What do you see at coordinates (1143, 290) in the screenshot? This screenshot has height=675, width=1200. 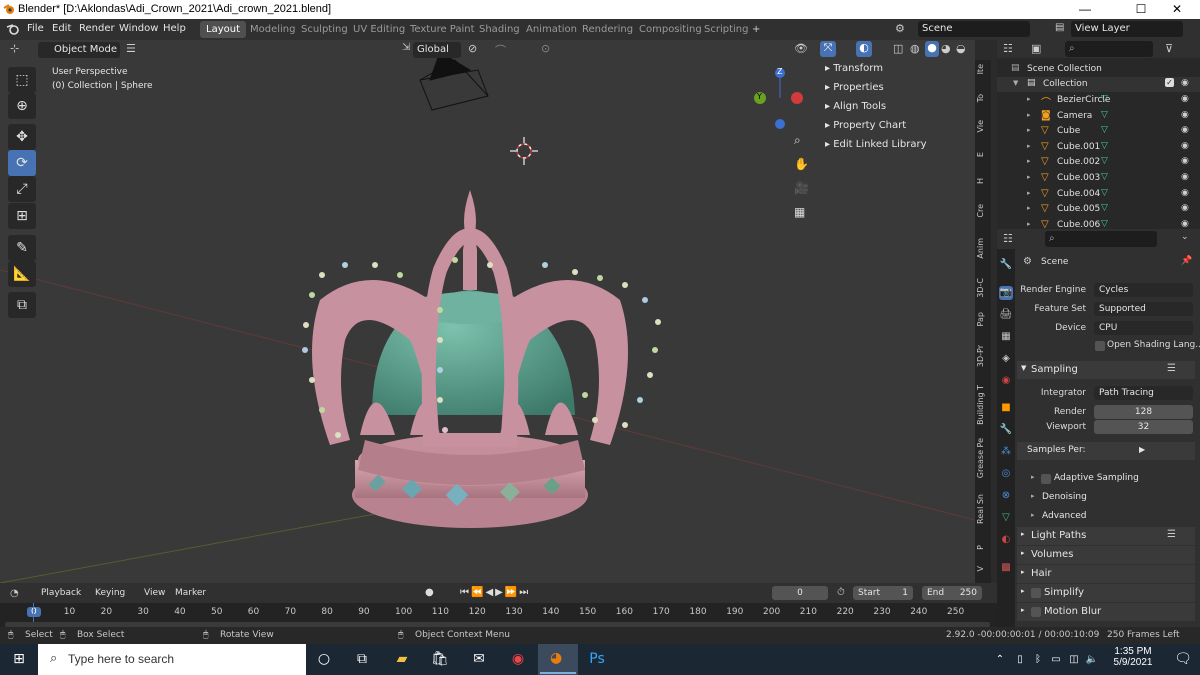 I see `render-engine-dropdown: Cycles` at bounding box center [1143, 290].